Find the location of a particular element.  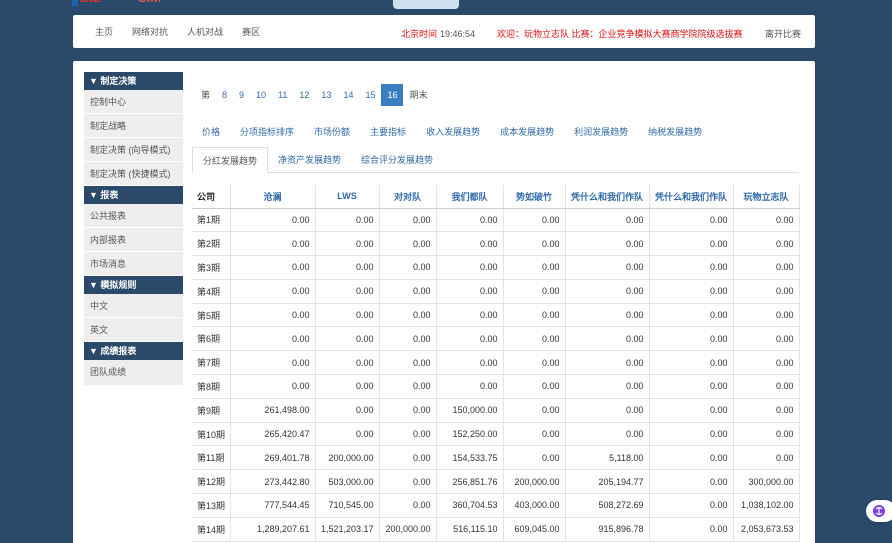

value-cell: 516,115.10 is located at coordinates (470, 529).